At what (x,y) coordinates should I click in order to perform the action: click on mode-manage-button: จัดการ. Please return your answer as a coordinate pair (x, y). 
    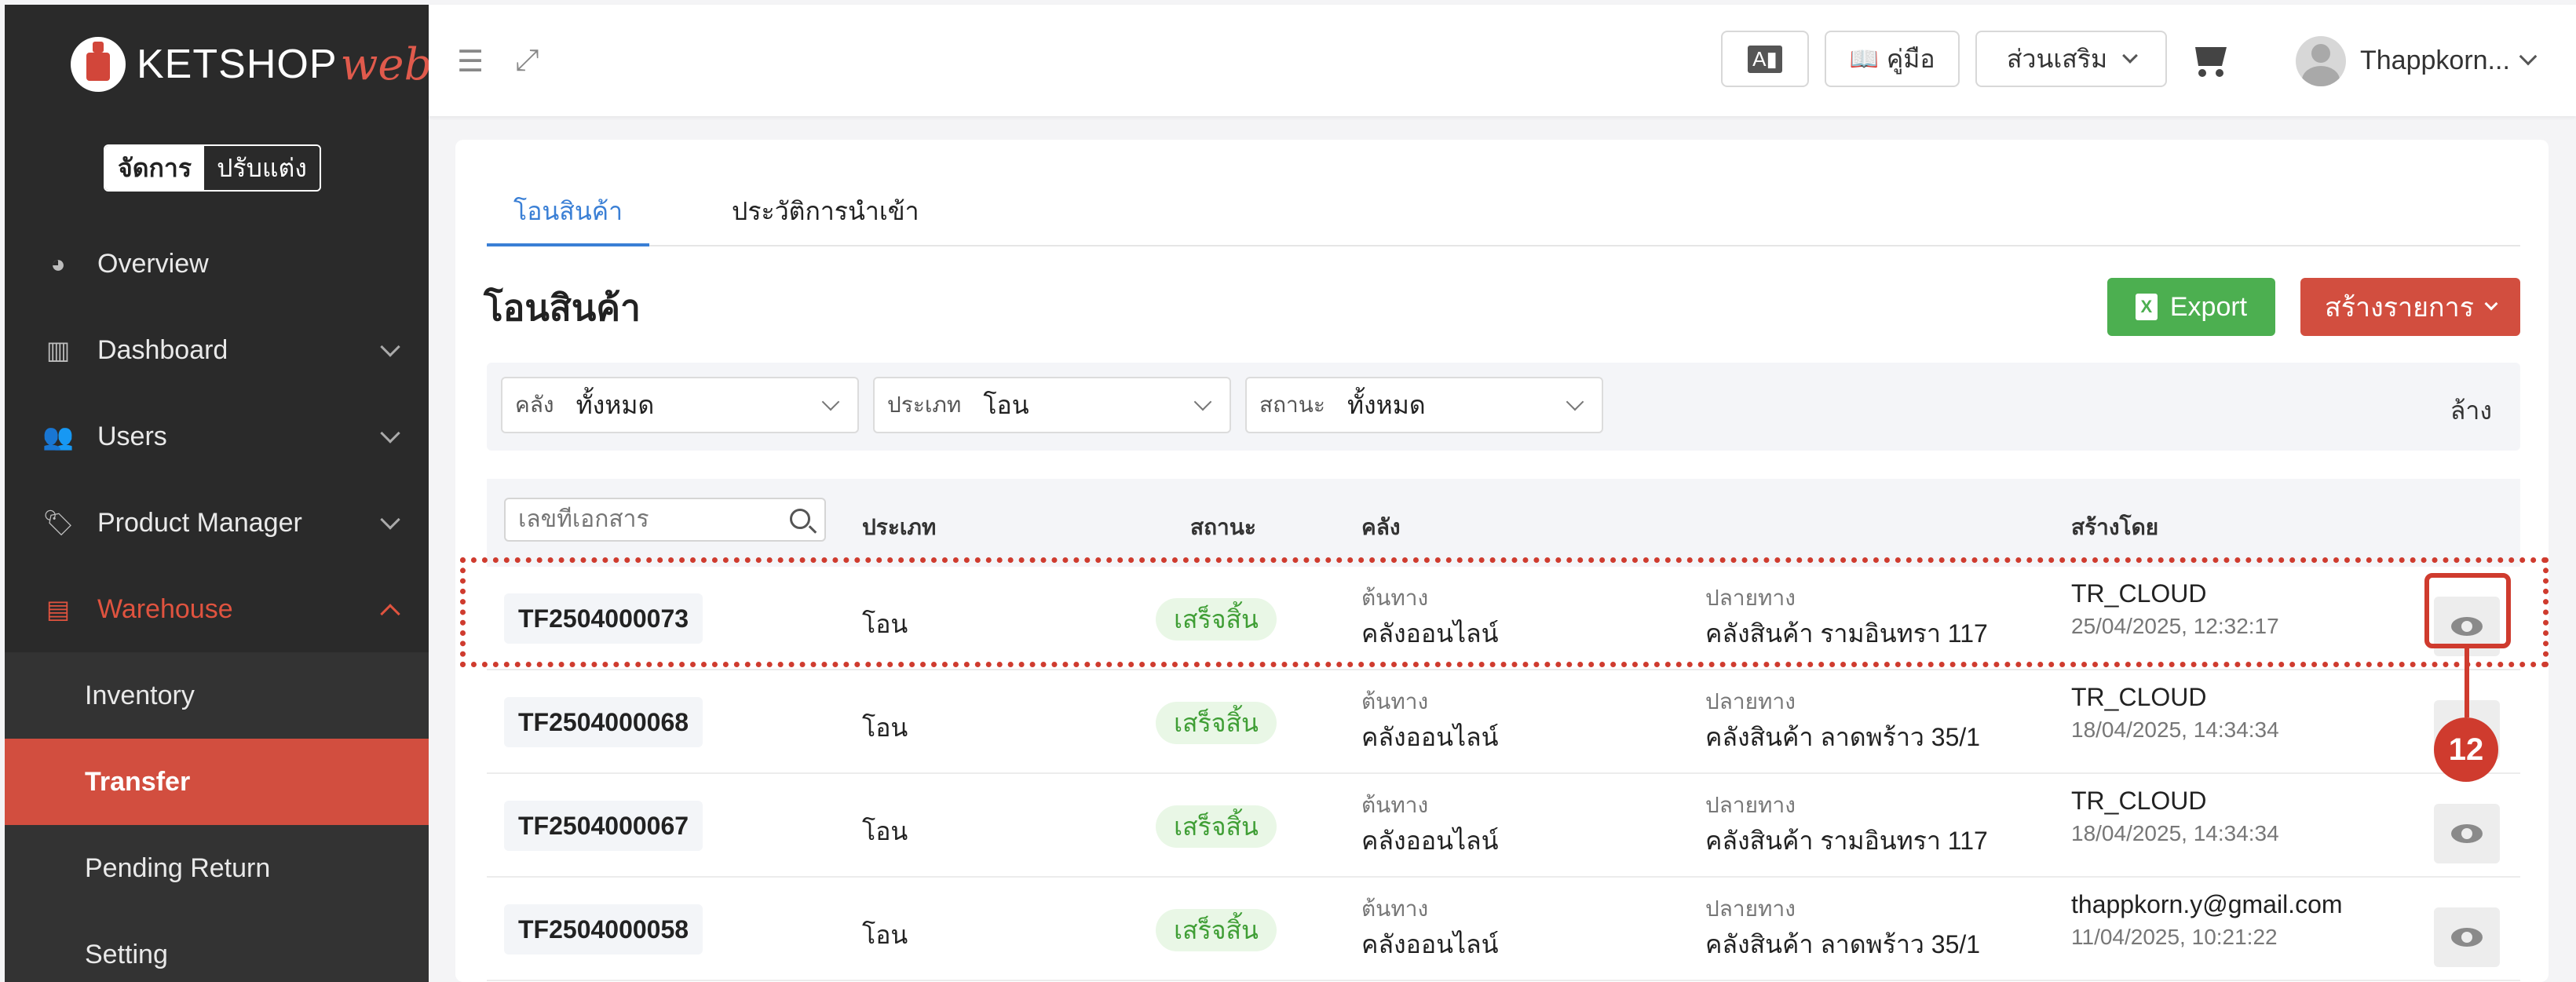
    Looking at the image, I should click on (155, 168).